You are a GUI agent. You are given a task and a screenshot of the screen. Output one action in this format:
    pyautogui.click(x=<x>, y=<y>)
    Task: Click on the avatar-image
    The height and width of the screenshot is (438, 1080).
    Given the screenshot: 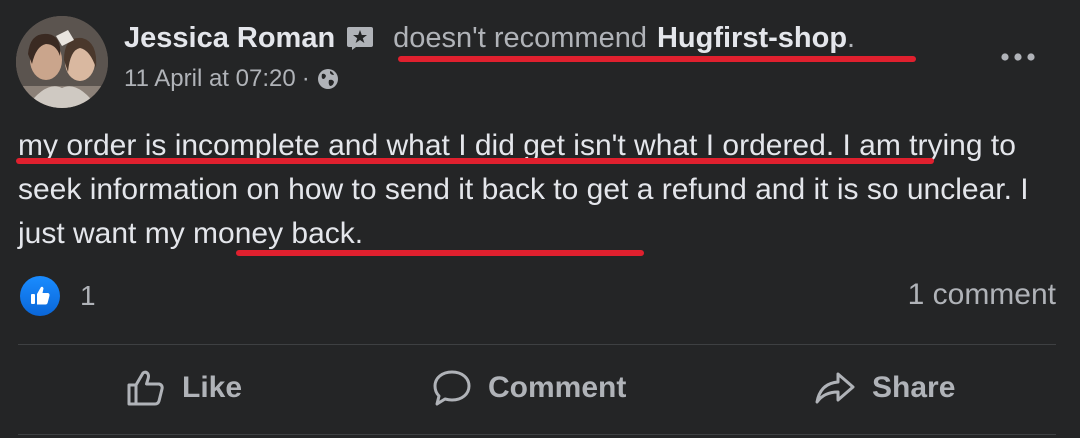 What is the action you would take?
    pyautogui.click(x=62, y=62)
    